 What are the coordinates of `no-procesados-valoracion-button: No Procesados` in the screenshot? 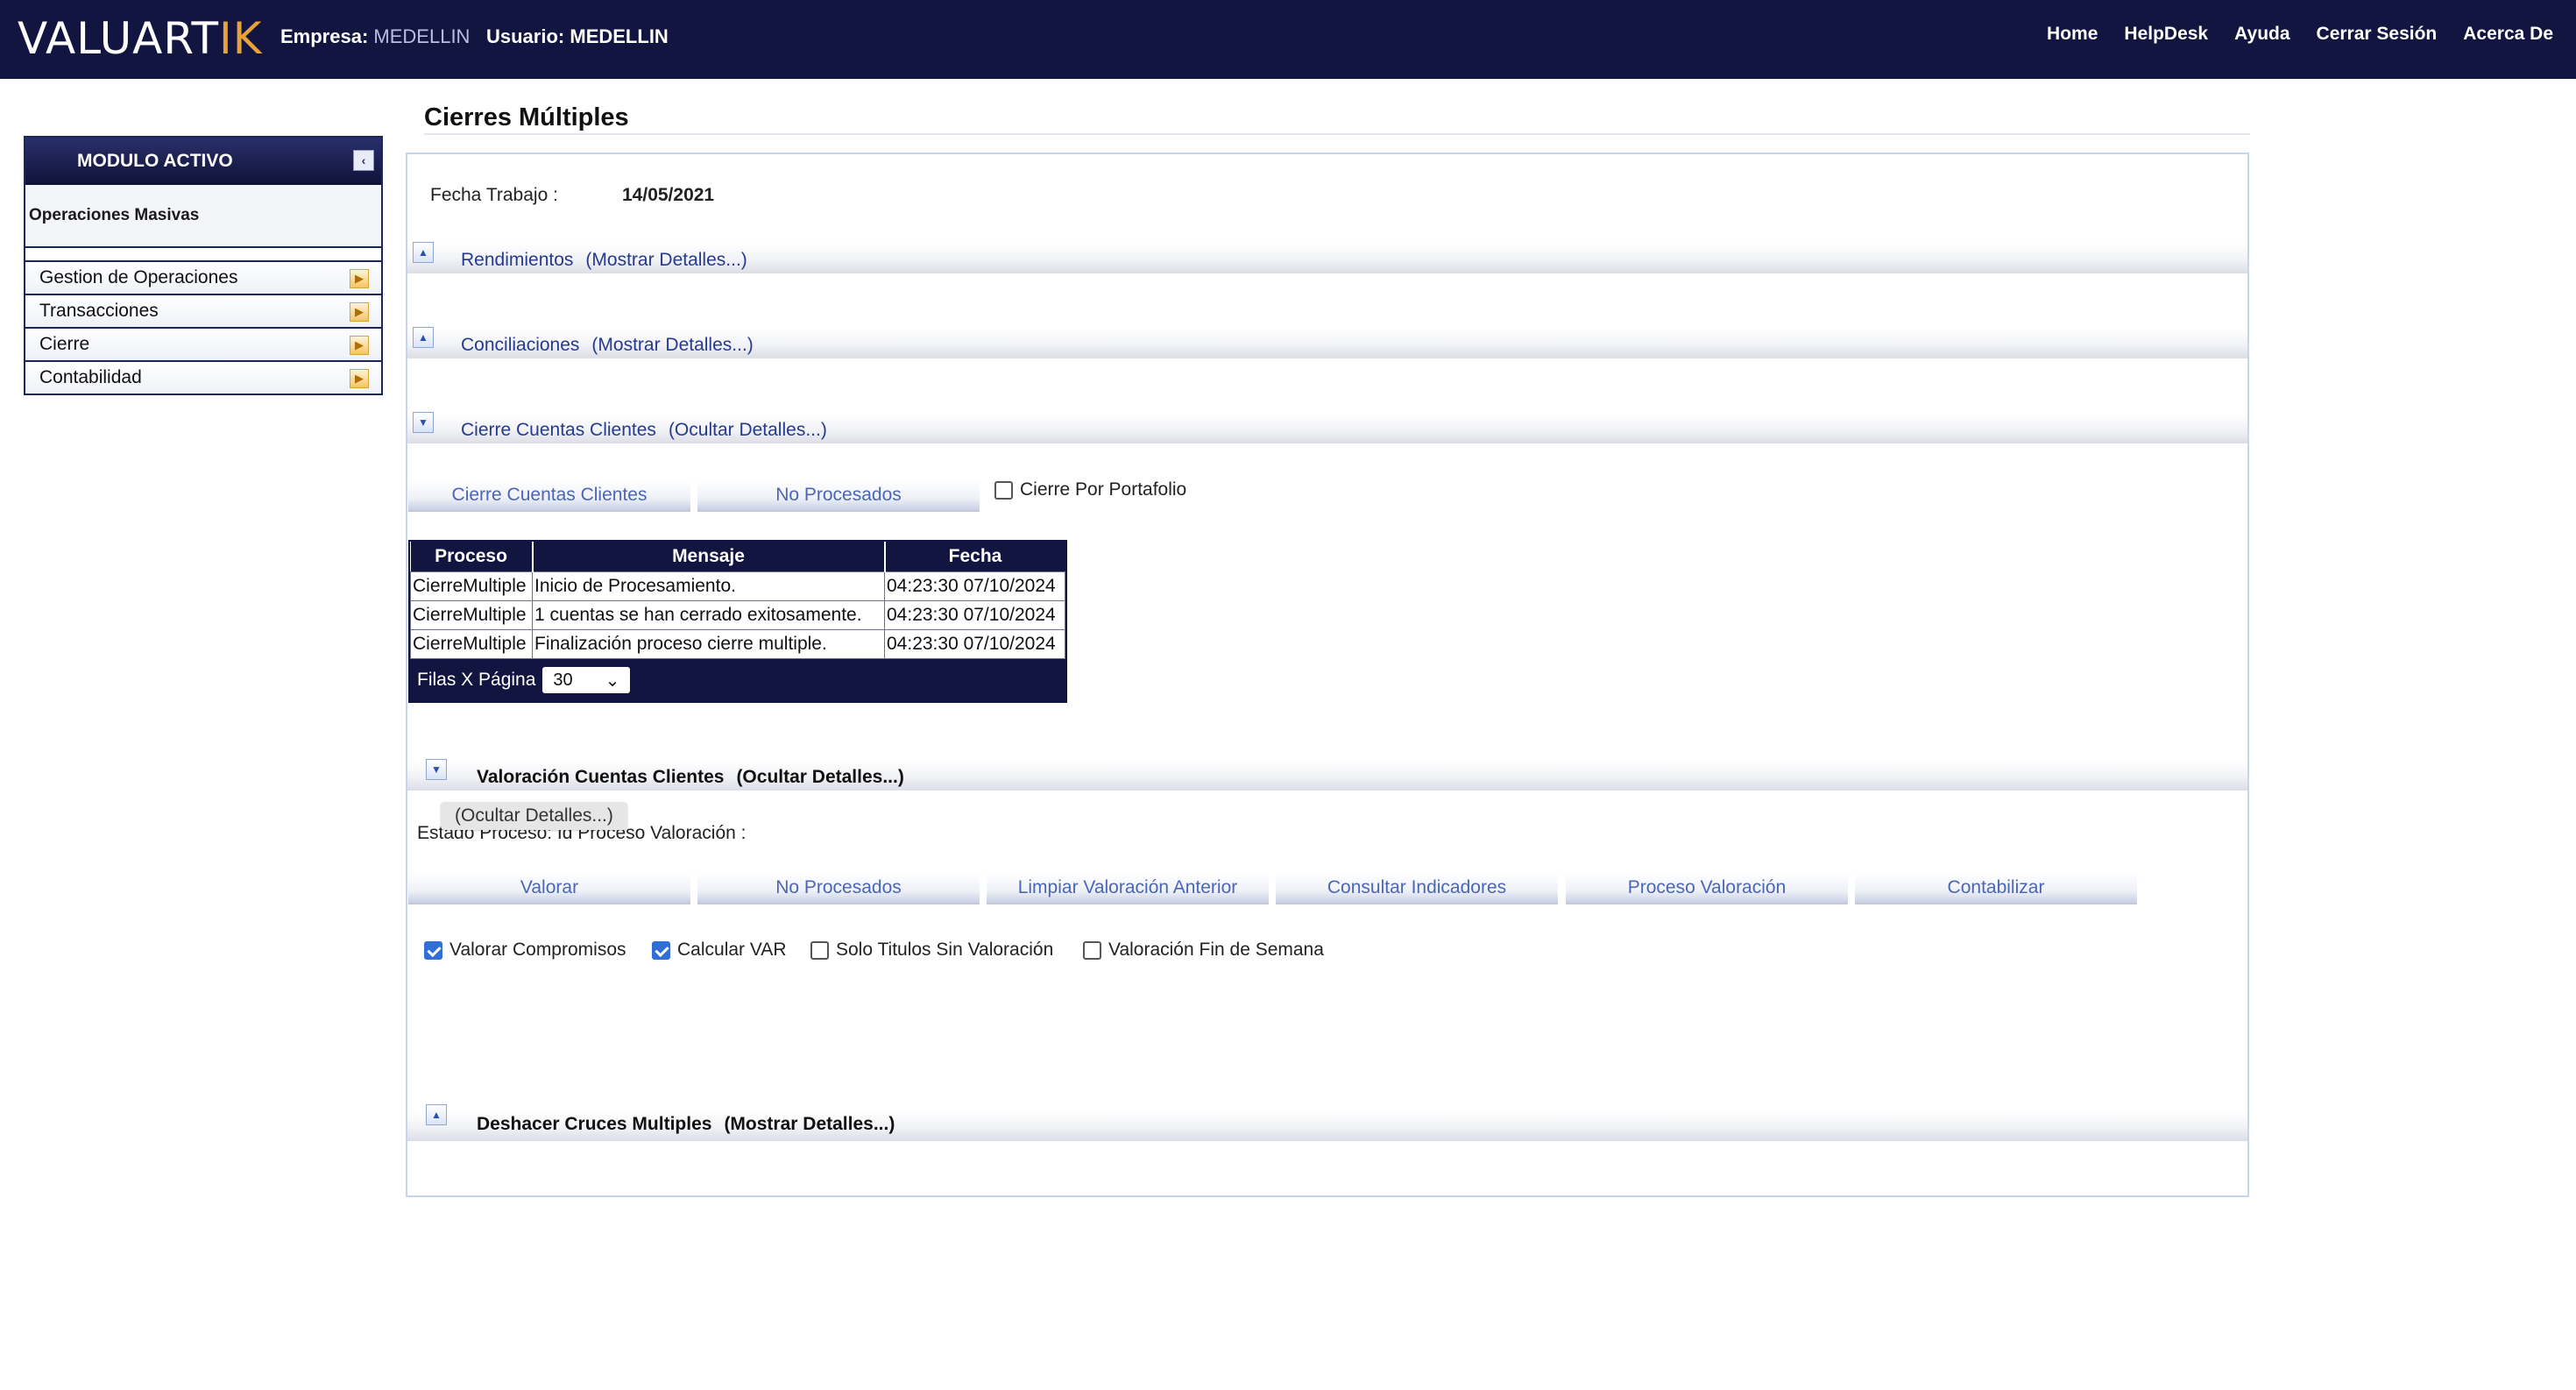 It's located at (838, 888).